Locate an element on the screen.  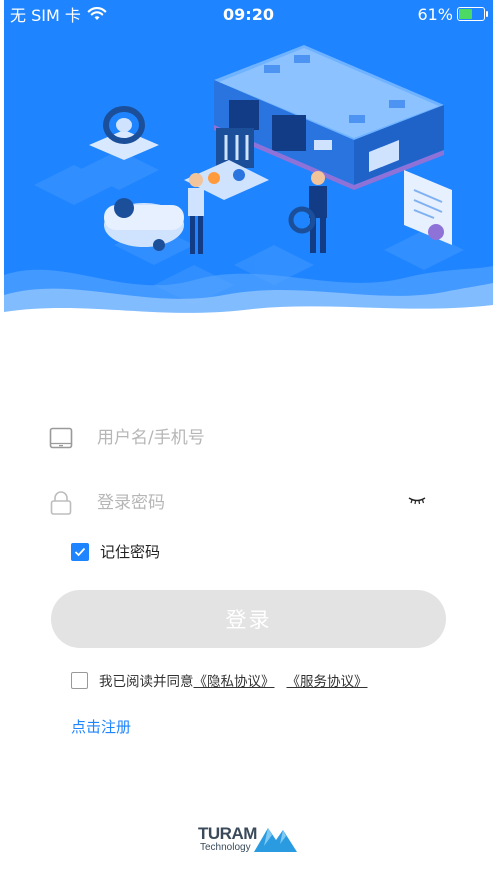
agreement-prefix: 我已阅读并同意 is located at coordinates (146, 682).